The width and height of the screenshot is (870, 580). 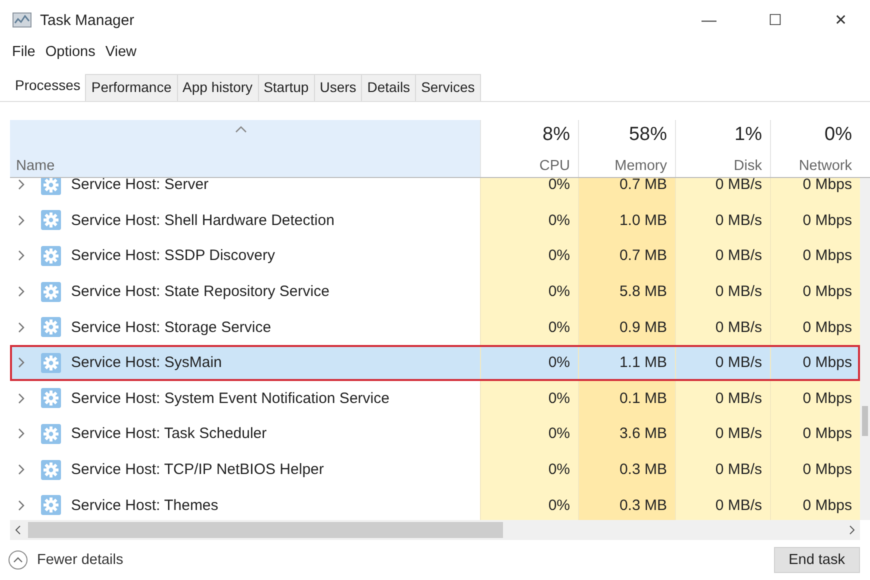 What do you see at coordinates (435, 503) in the screenshot?
I see `process-row: Service Host: Themes 0% 0.3 MB 0 MB/s 0 Mbps` at bounding box center [435, 503].